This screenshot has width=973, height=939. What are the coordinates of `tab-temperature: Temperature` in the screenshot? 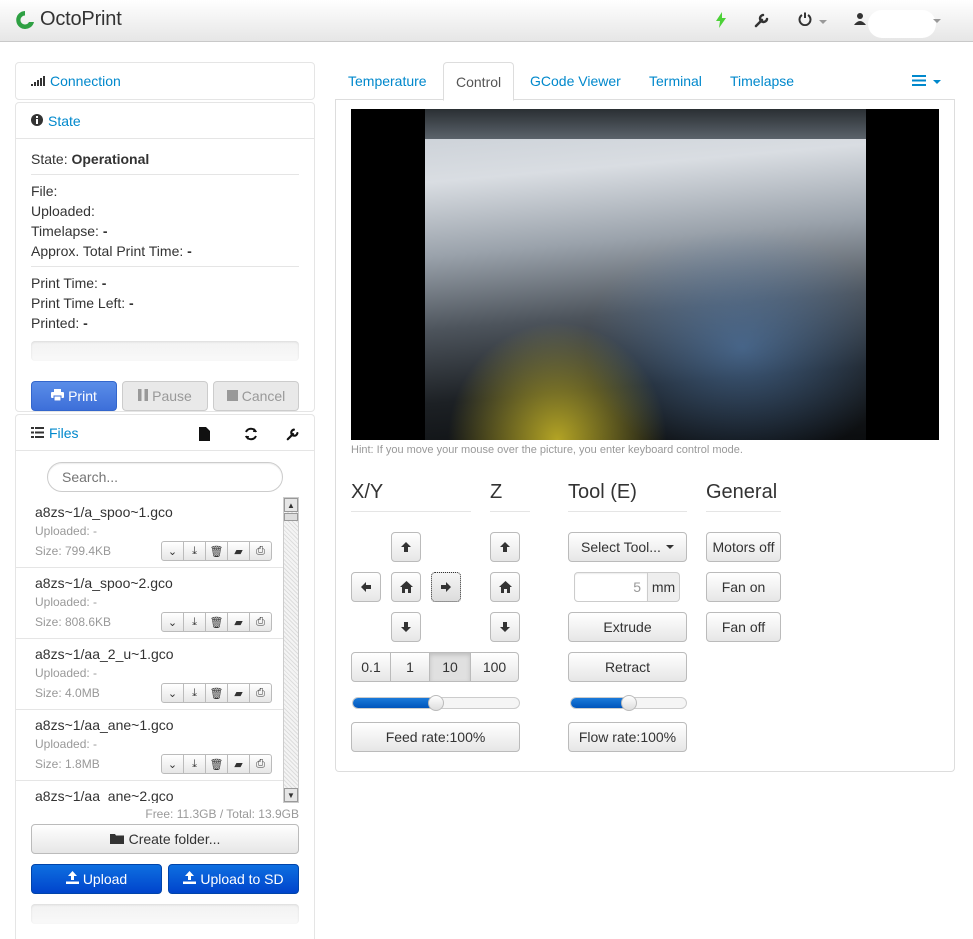 It's located at (387, 81).